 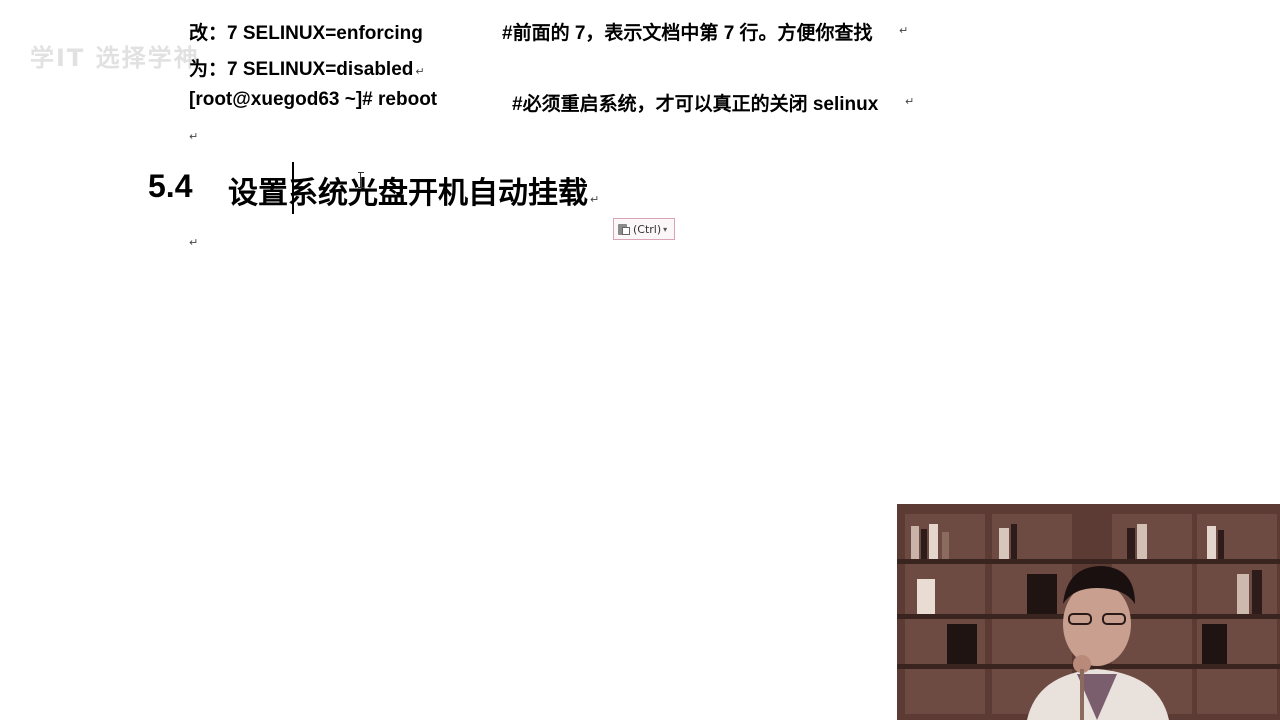 What do you see at coordinates (665, 229) in the screenshot?
I see `chevron-down-icon: ▾` at bounding box center [665, 229].